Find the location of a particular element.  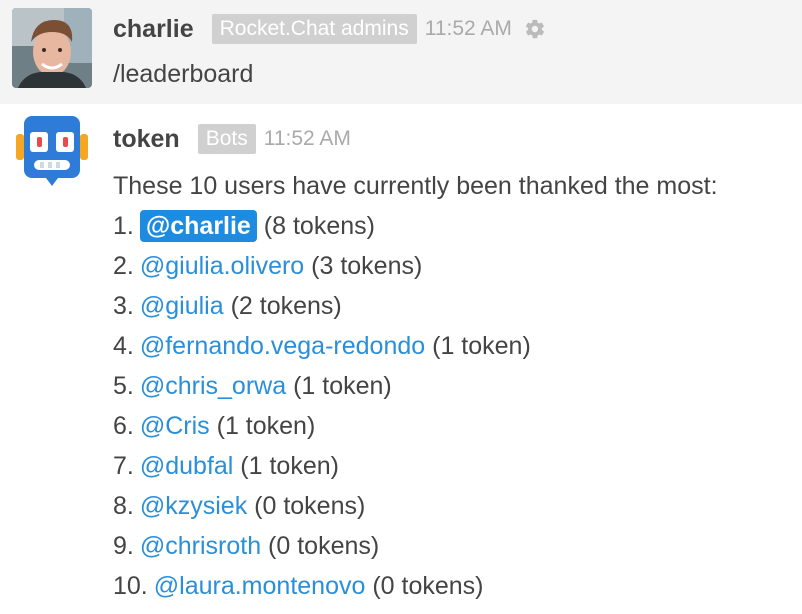

user-mention: @charlie is located at coordinates (198, 226).